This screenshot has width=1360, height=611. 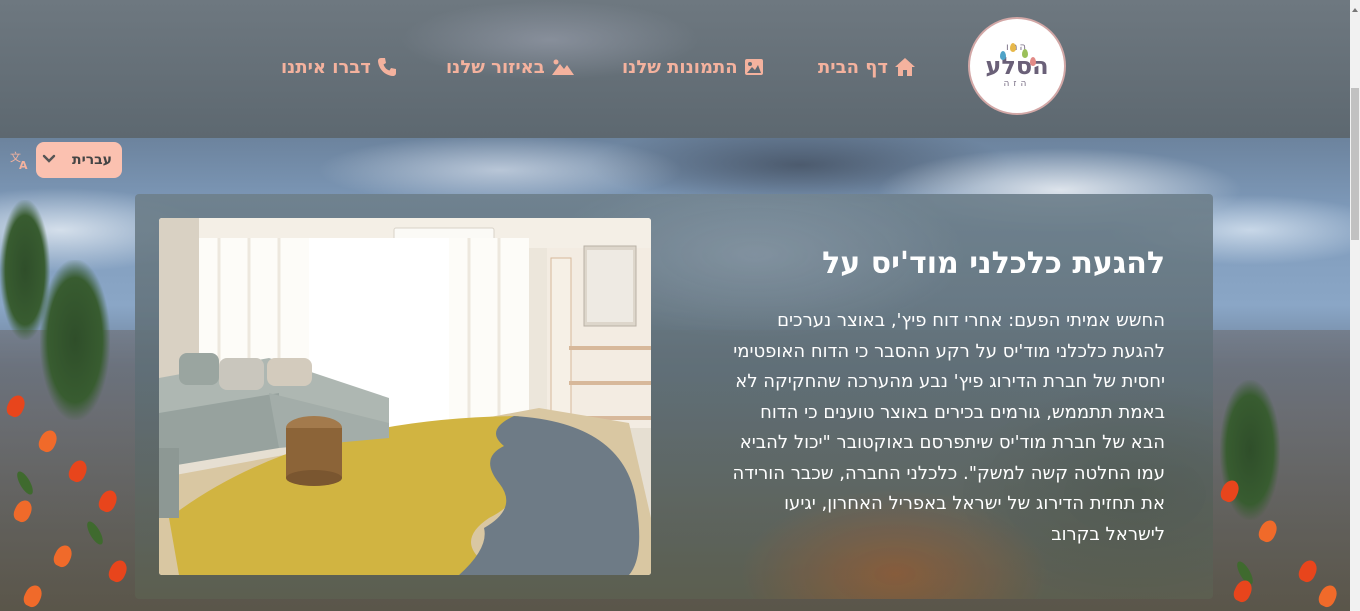 I want to click on scrollbar-thumb, so click(x=1355, y=164).